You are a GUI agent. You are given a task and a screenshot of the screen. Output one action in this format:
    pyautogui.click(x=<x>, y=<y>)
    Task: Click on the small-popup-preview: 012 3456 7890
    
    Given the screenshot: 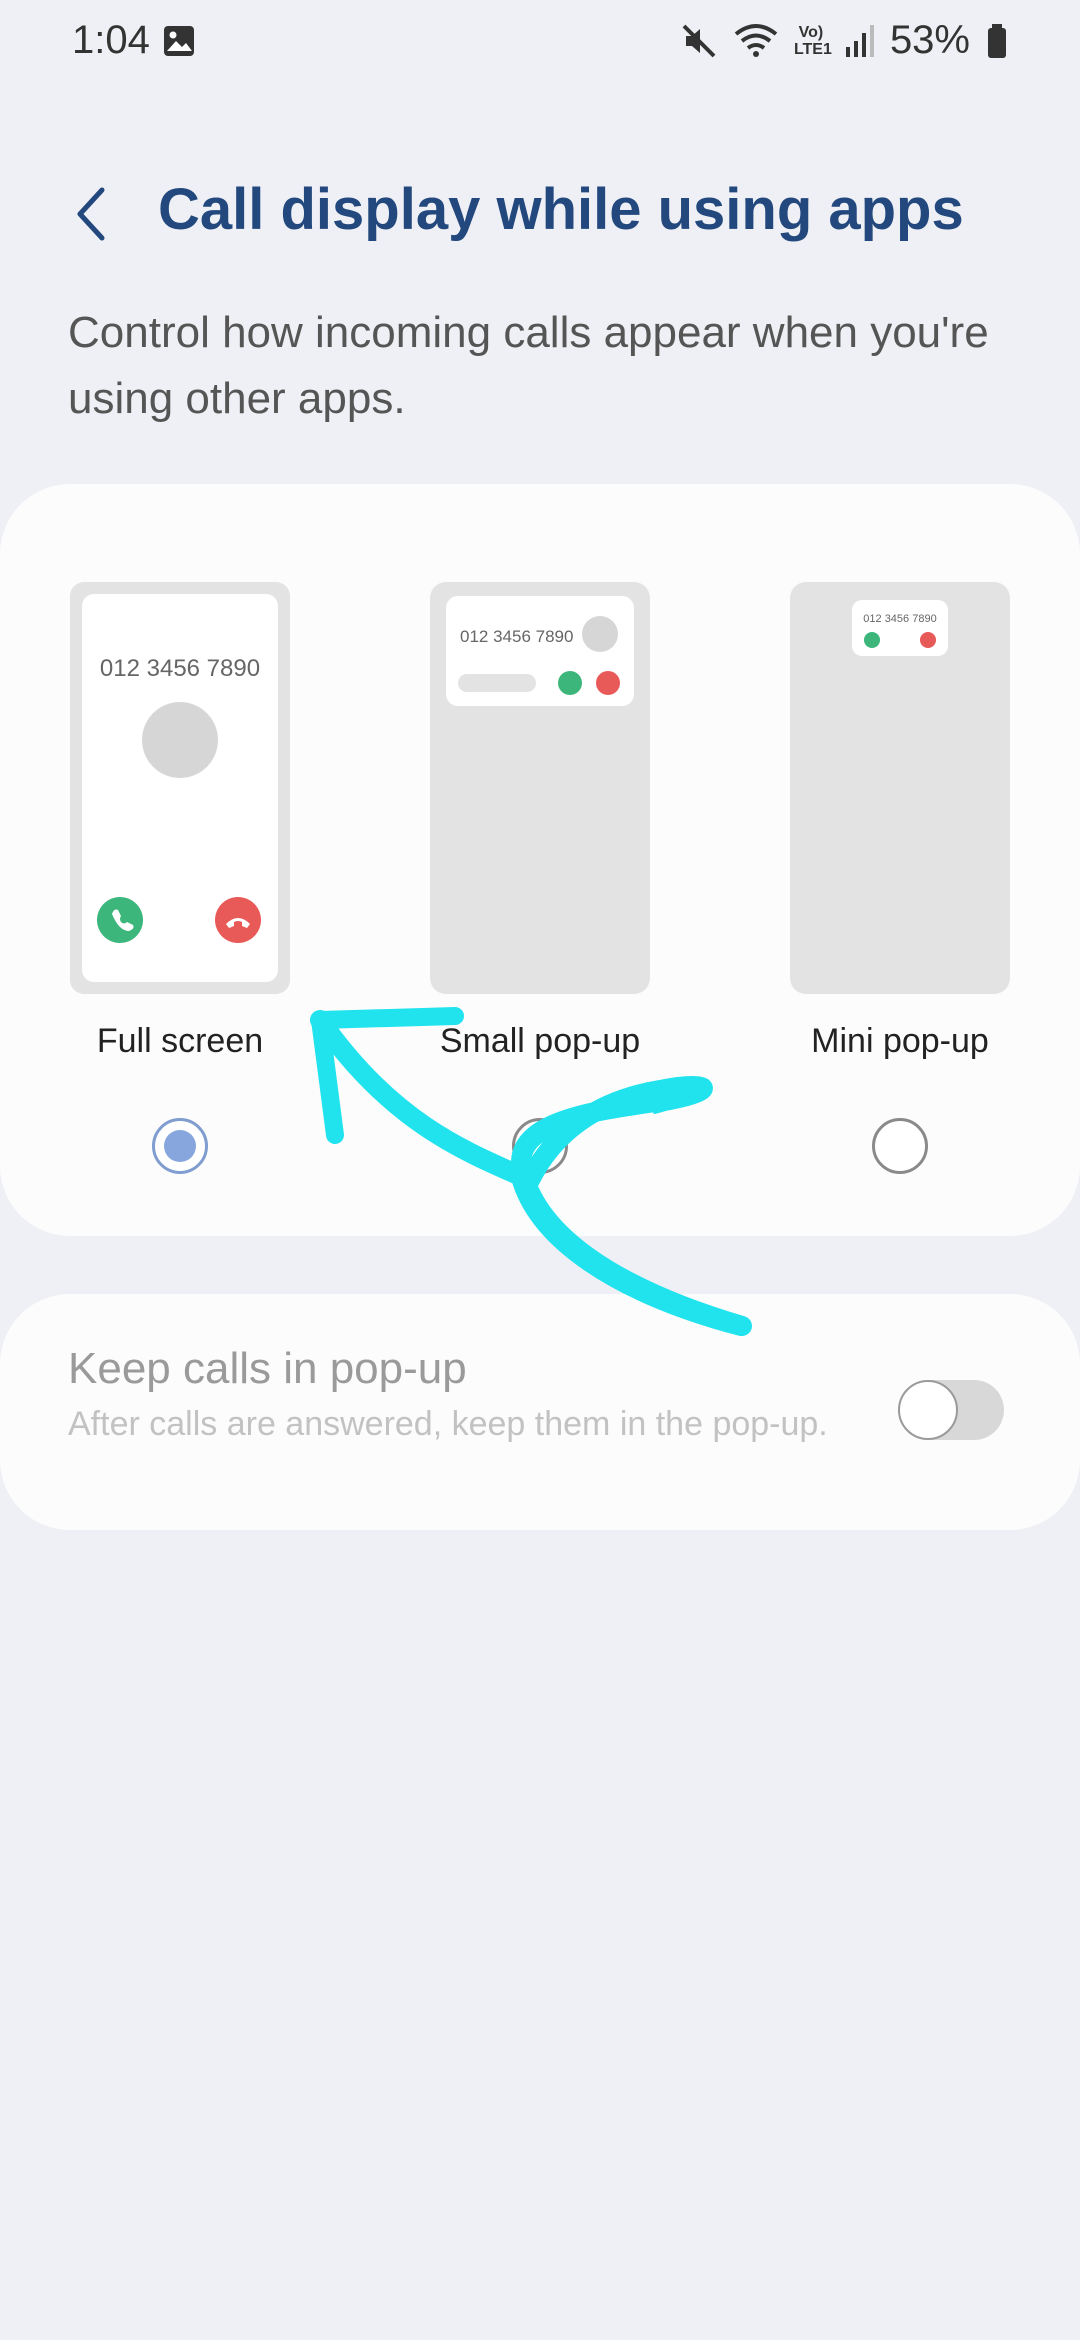 What is the action you would take?
    pyautogui.click(x=540, y=788)
    